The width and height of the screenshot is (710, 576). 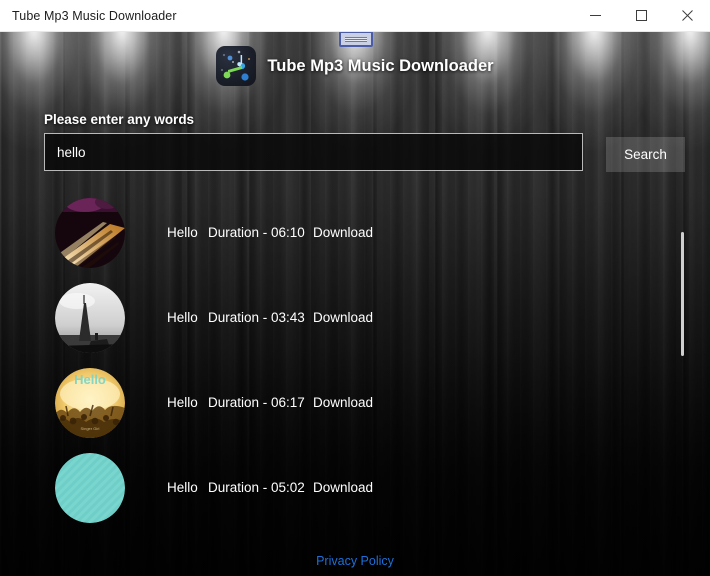 What do you see at coordinates (595, 16) in the screenshot?
I see `minimize-icon` at bounding box center [595, 16].